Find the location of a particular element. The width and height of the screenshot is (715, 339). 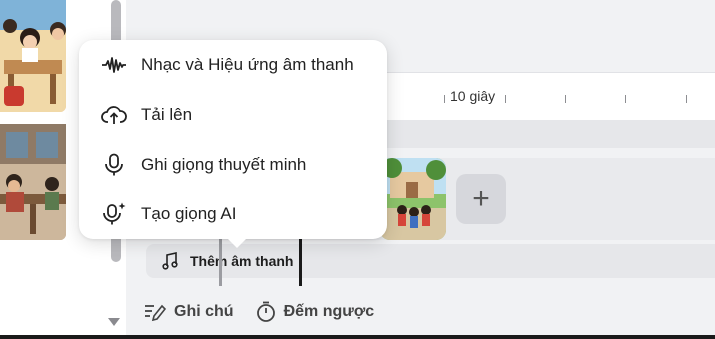

ruler-label: 10 giây is located at coordinates (473, 96).